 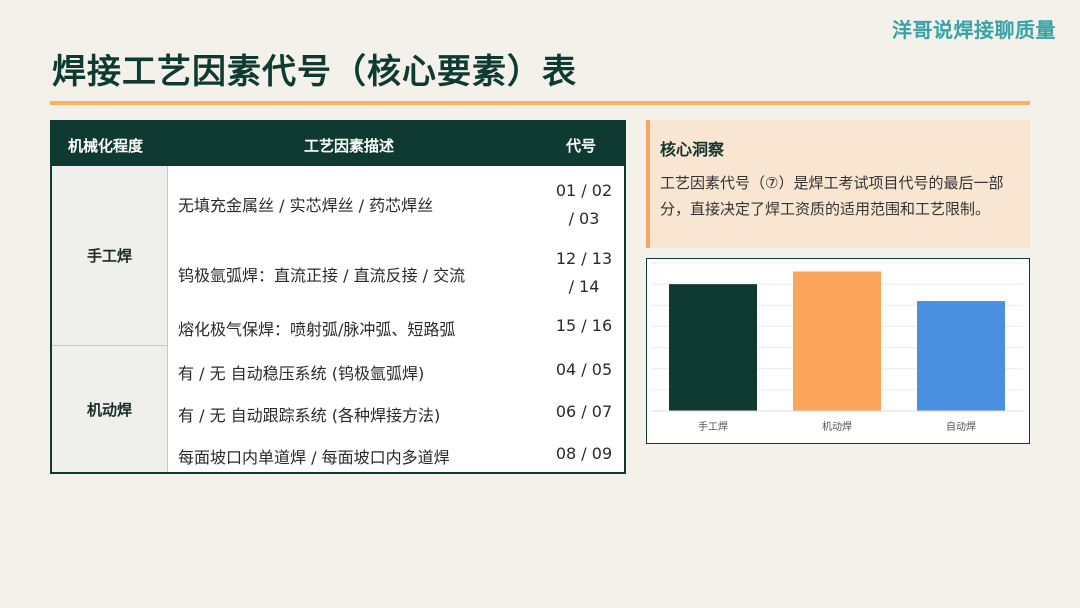 I want to click on bar-chart: 手工焊 机动焊 自动焊, so click(x=838, y=351).